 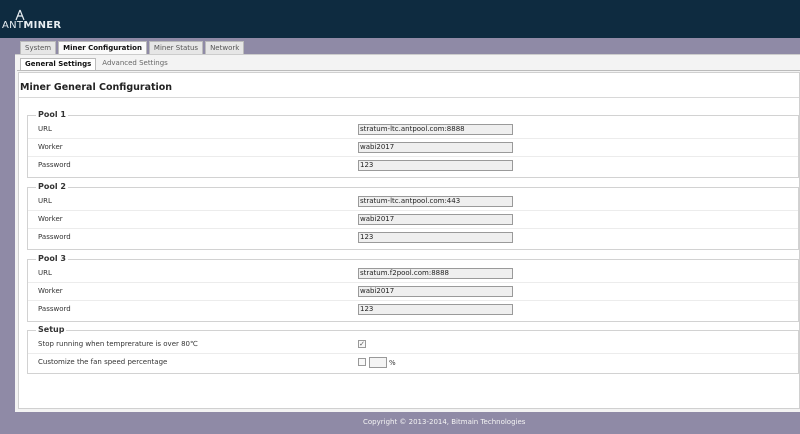 I want to click on pool-3-url-input: stratum.f2pool.com:8888, so click(x=435, y=273).